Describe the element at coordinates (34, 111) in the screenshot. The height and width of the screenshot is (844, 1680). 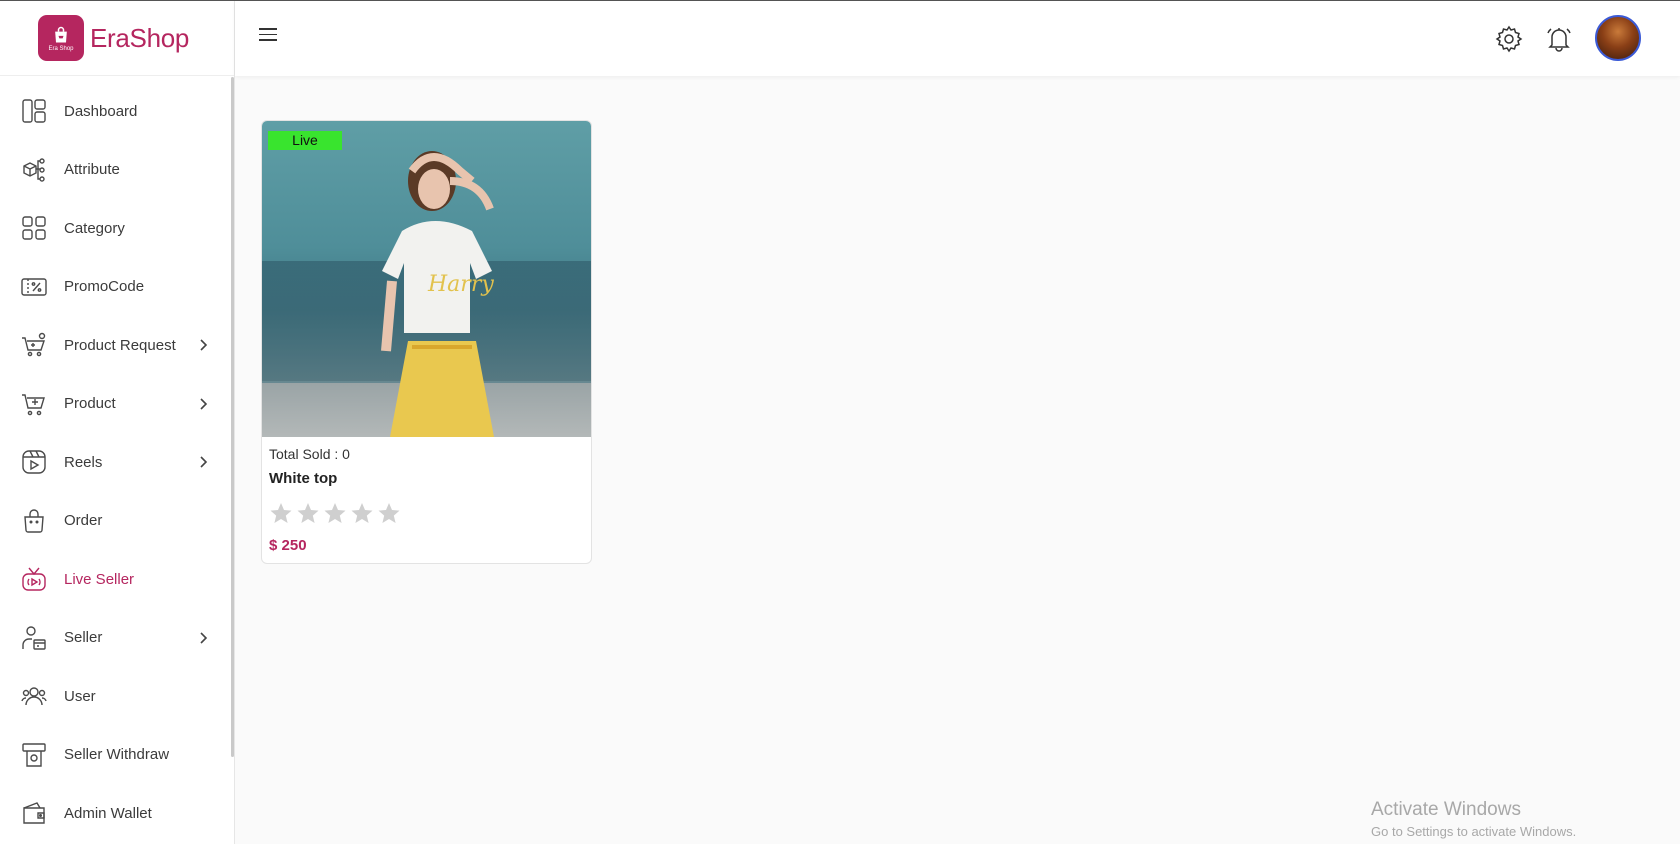
I see `dashboard-icon` at that location.